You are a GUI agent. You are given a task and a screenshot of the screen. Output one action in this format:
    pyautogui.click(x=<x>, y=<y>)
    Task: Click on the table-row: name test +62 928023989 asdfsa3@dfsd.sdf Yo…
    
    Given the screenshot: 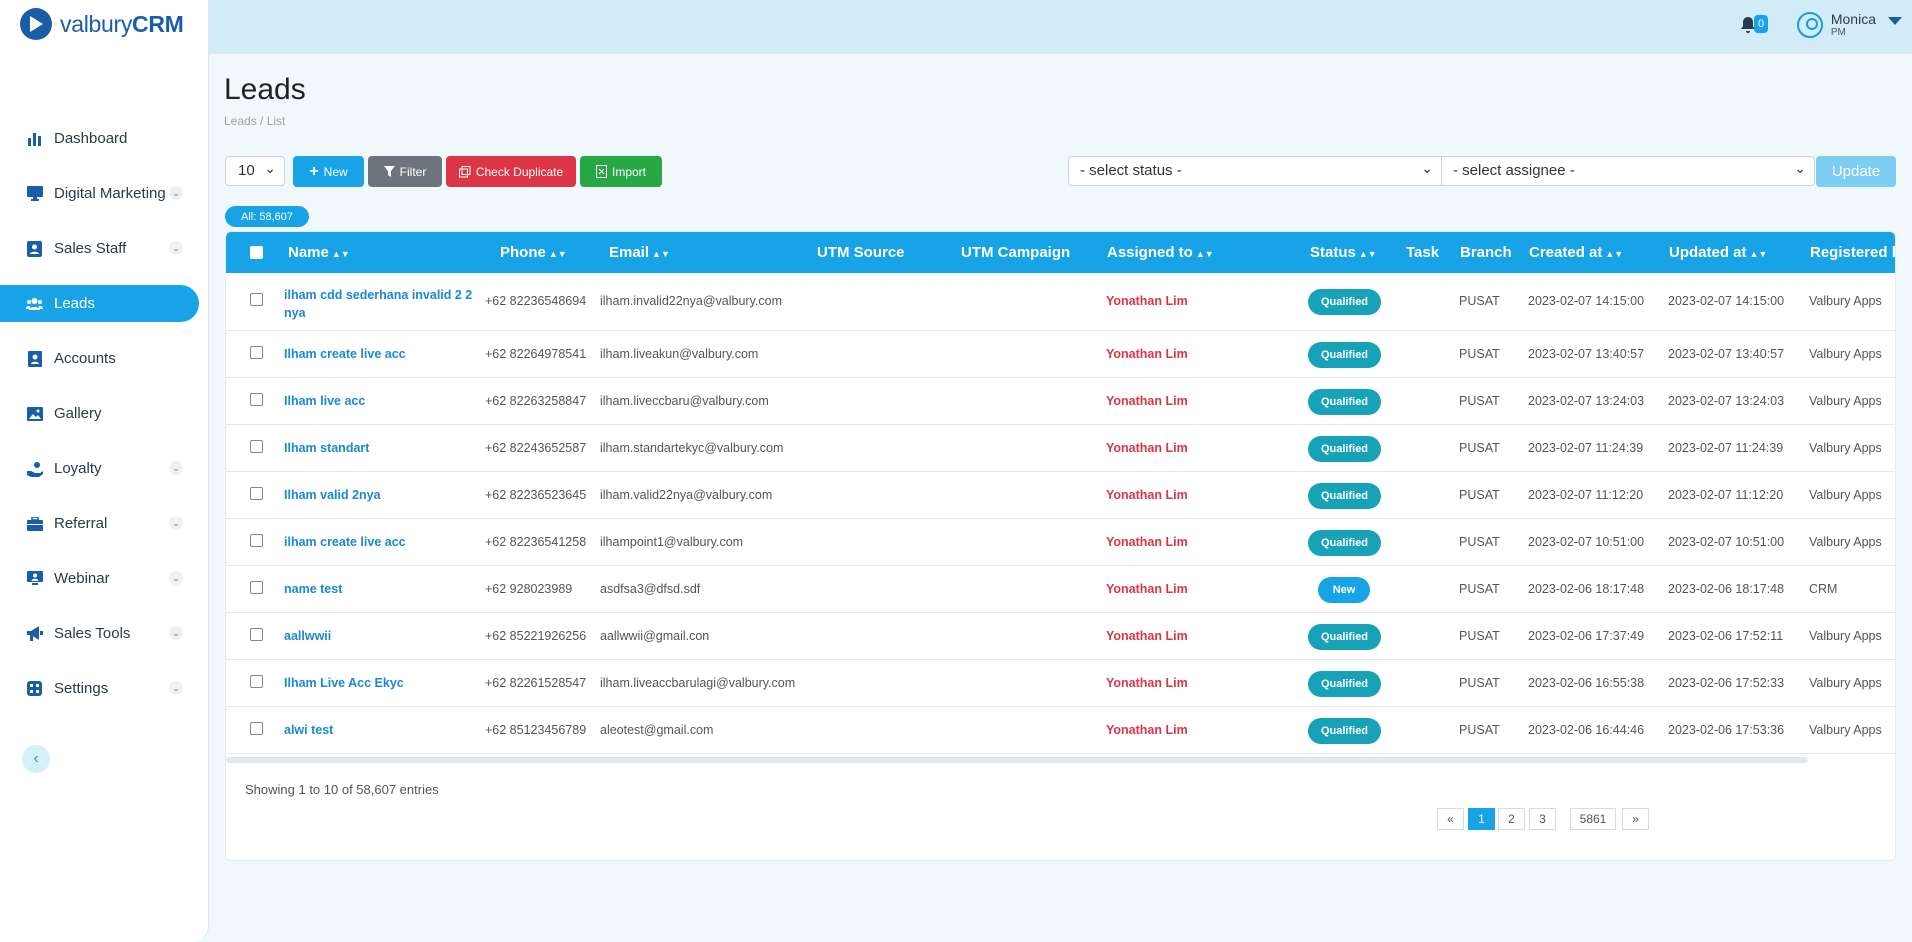 What is the action you would take?
    pyautogui.click(x=1060, y=589)
    